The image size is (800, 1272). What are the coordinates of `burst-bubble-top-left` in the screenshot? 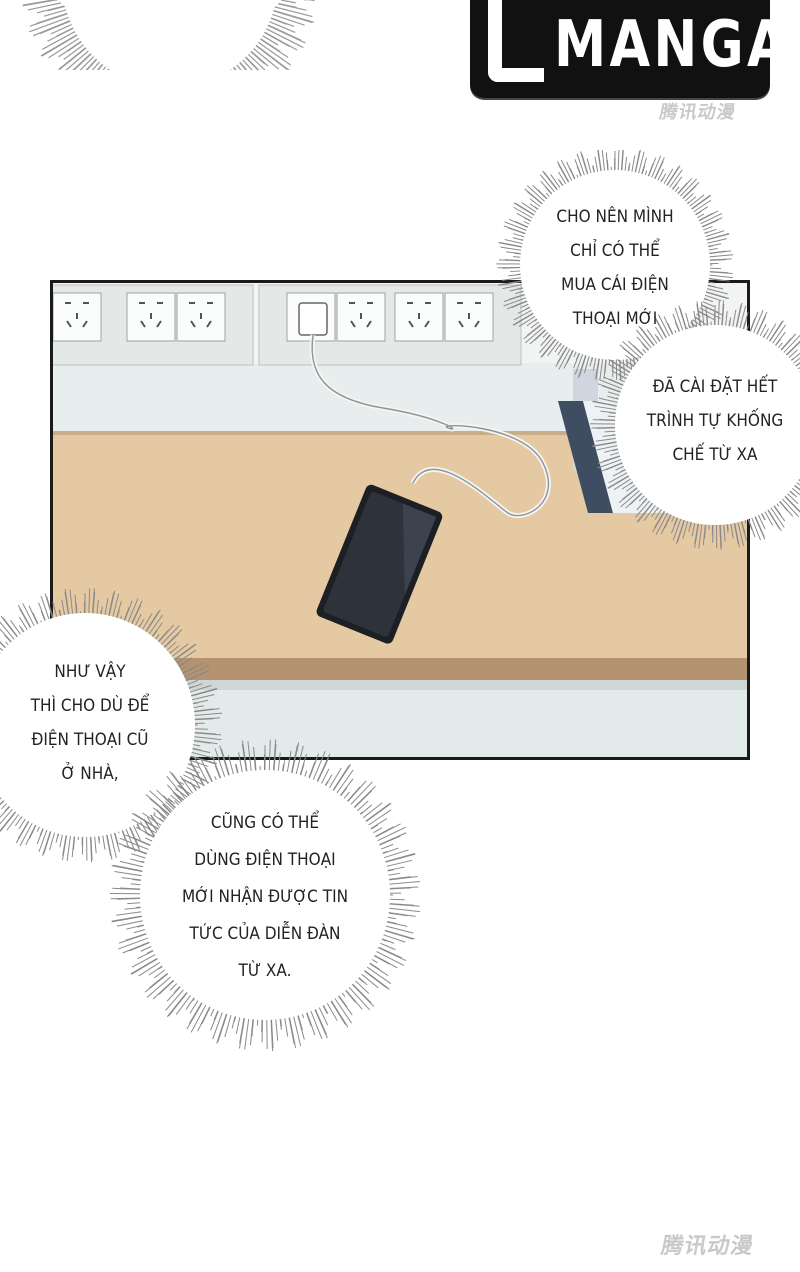 It's located at (168, 35).